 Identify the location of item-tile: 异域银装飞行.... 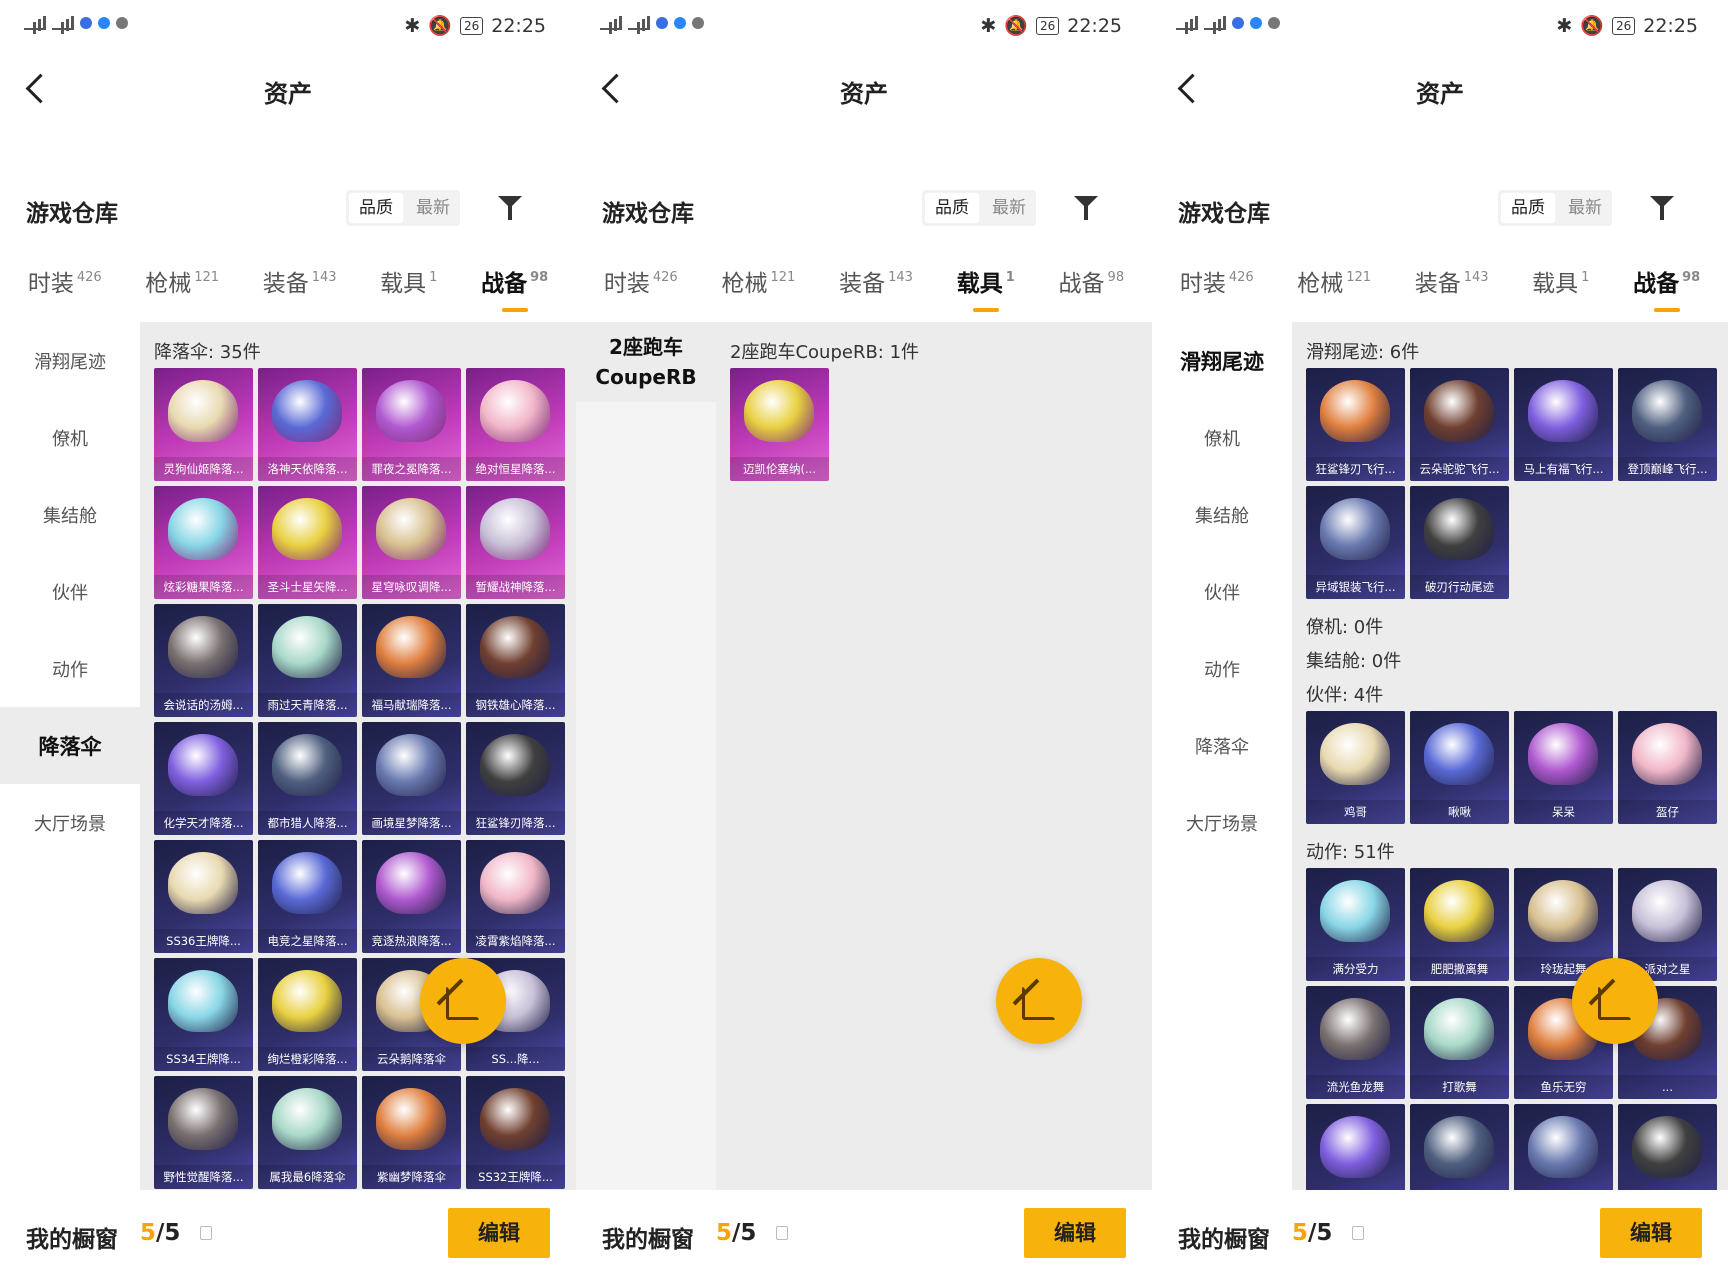
(1355, 542).